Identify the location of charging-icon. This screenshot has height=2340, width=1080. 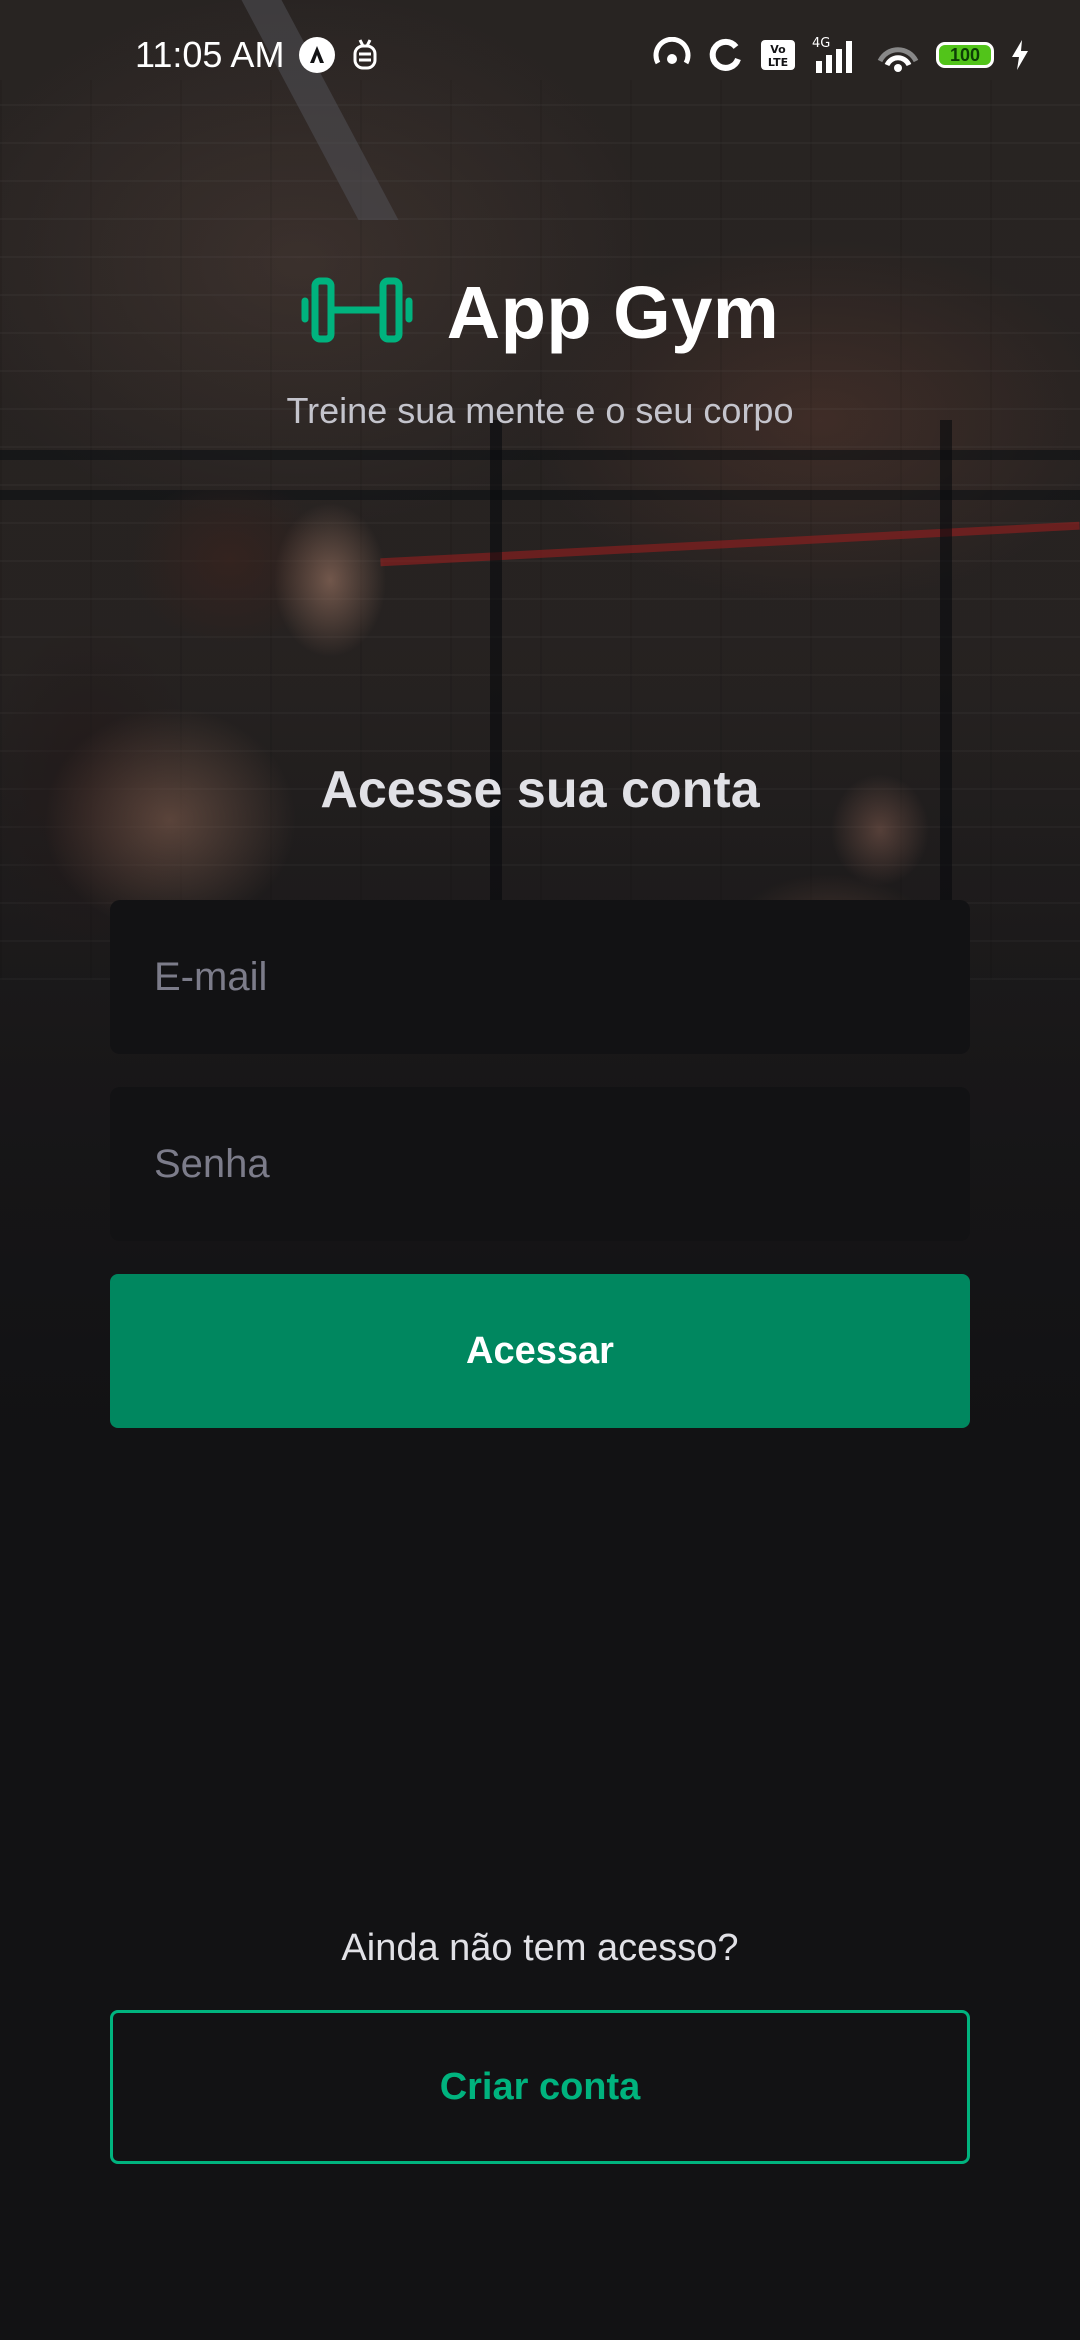
(1020, 55).